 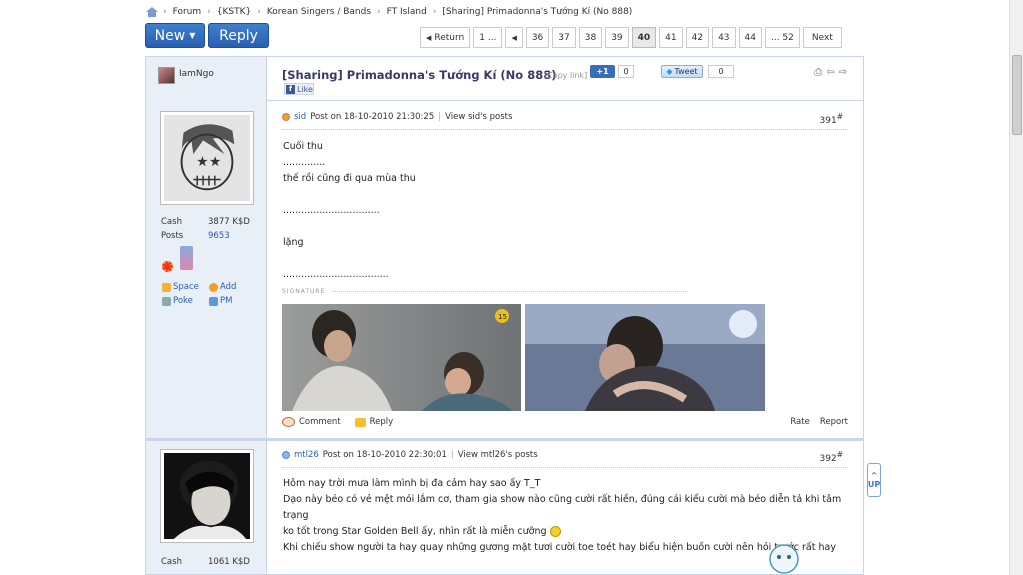 What do you see at coordinates (419, 75) in the screenshot?
I see `thread-title: [Sharing] Primadonna's Tướng Kí (No 888)` at bounding box center [419, 75].